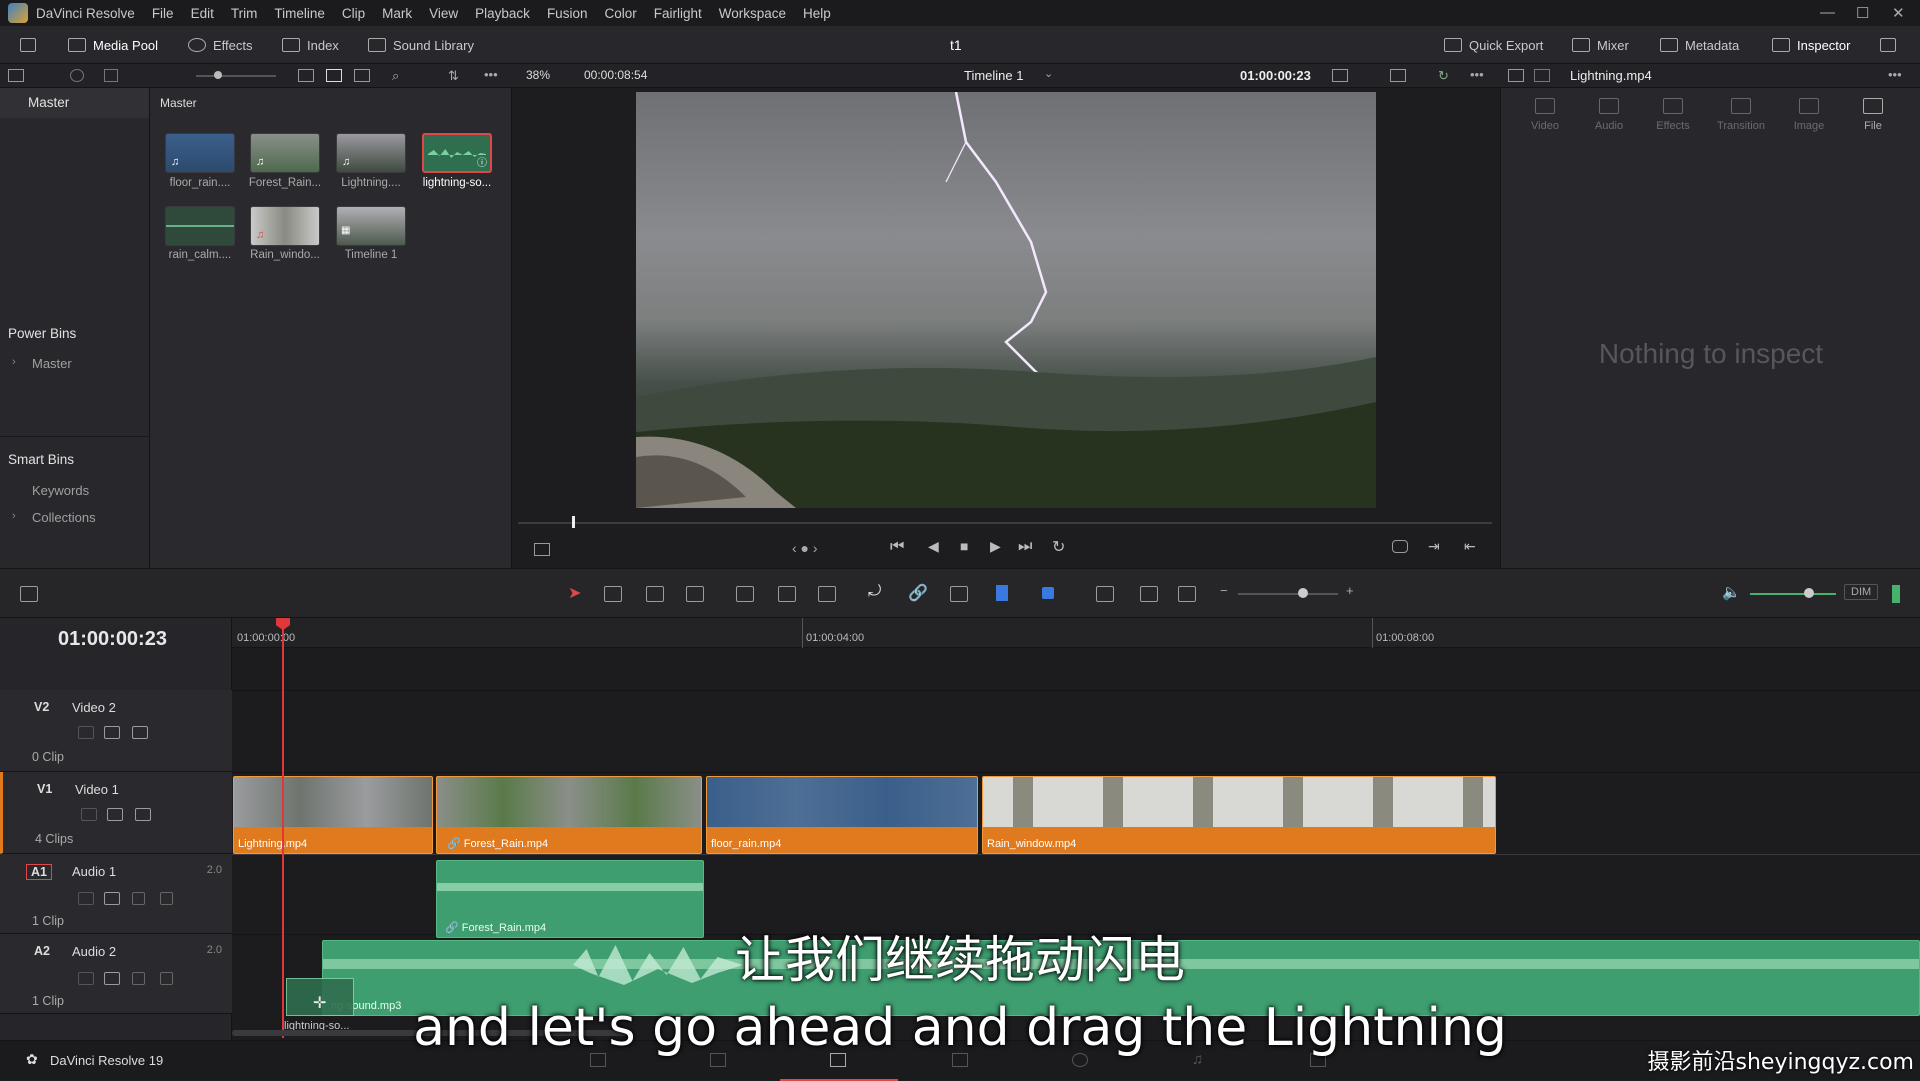  Describe the element at coordinates (620, 13) in the screenshot. I see `menu-color: Color` at that location.